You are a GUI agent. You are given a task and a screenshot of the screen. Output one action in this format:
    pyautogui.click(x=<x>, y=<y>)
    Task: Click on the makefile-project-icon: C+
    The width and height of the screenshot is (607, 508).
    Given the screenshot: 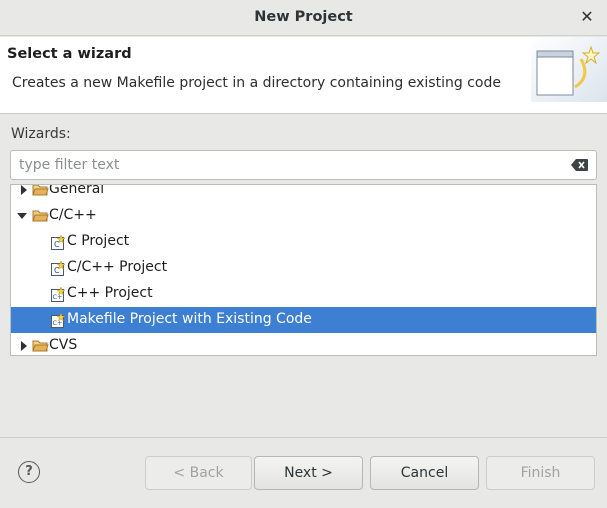 What is the action you would take?
    pyautogui.click(x=58, y=320)
    